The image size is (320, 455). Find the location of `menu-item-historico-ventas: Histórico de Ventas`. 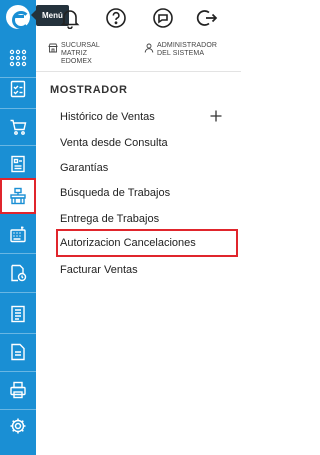

menu-item-historico-ventas: Histórico de Ventas is located at coordinates (107, 117).